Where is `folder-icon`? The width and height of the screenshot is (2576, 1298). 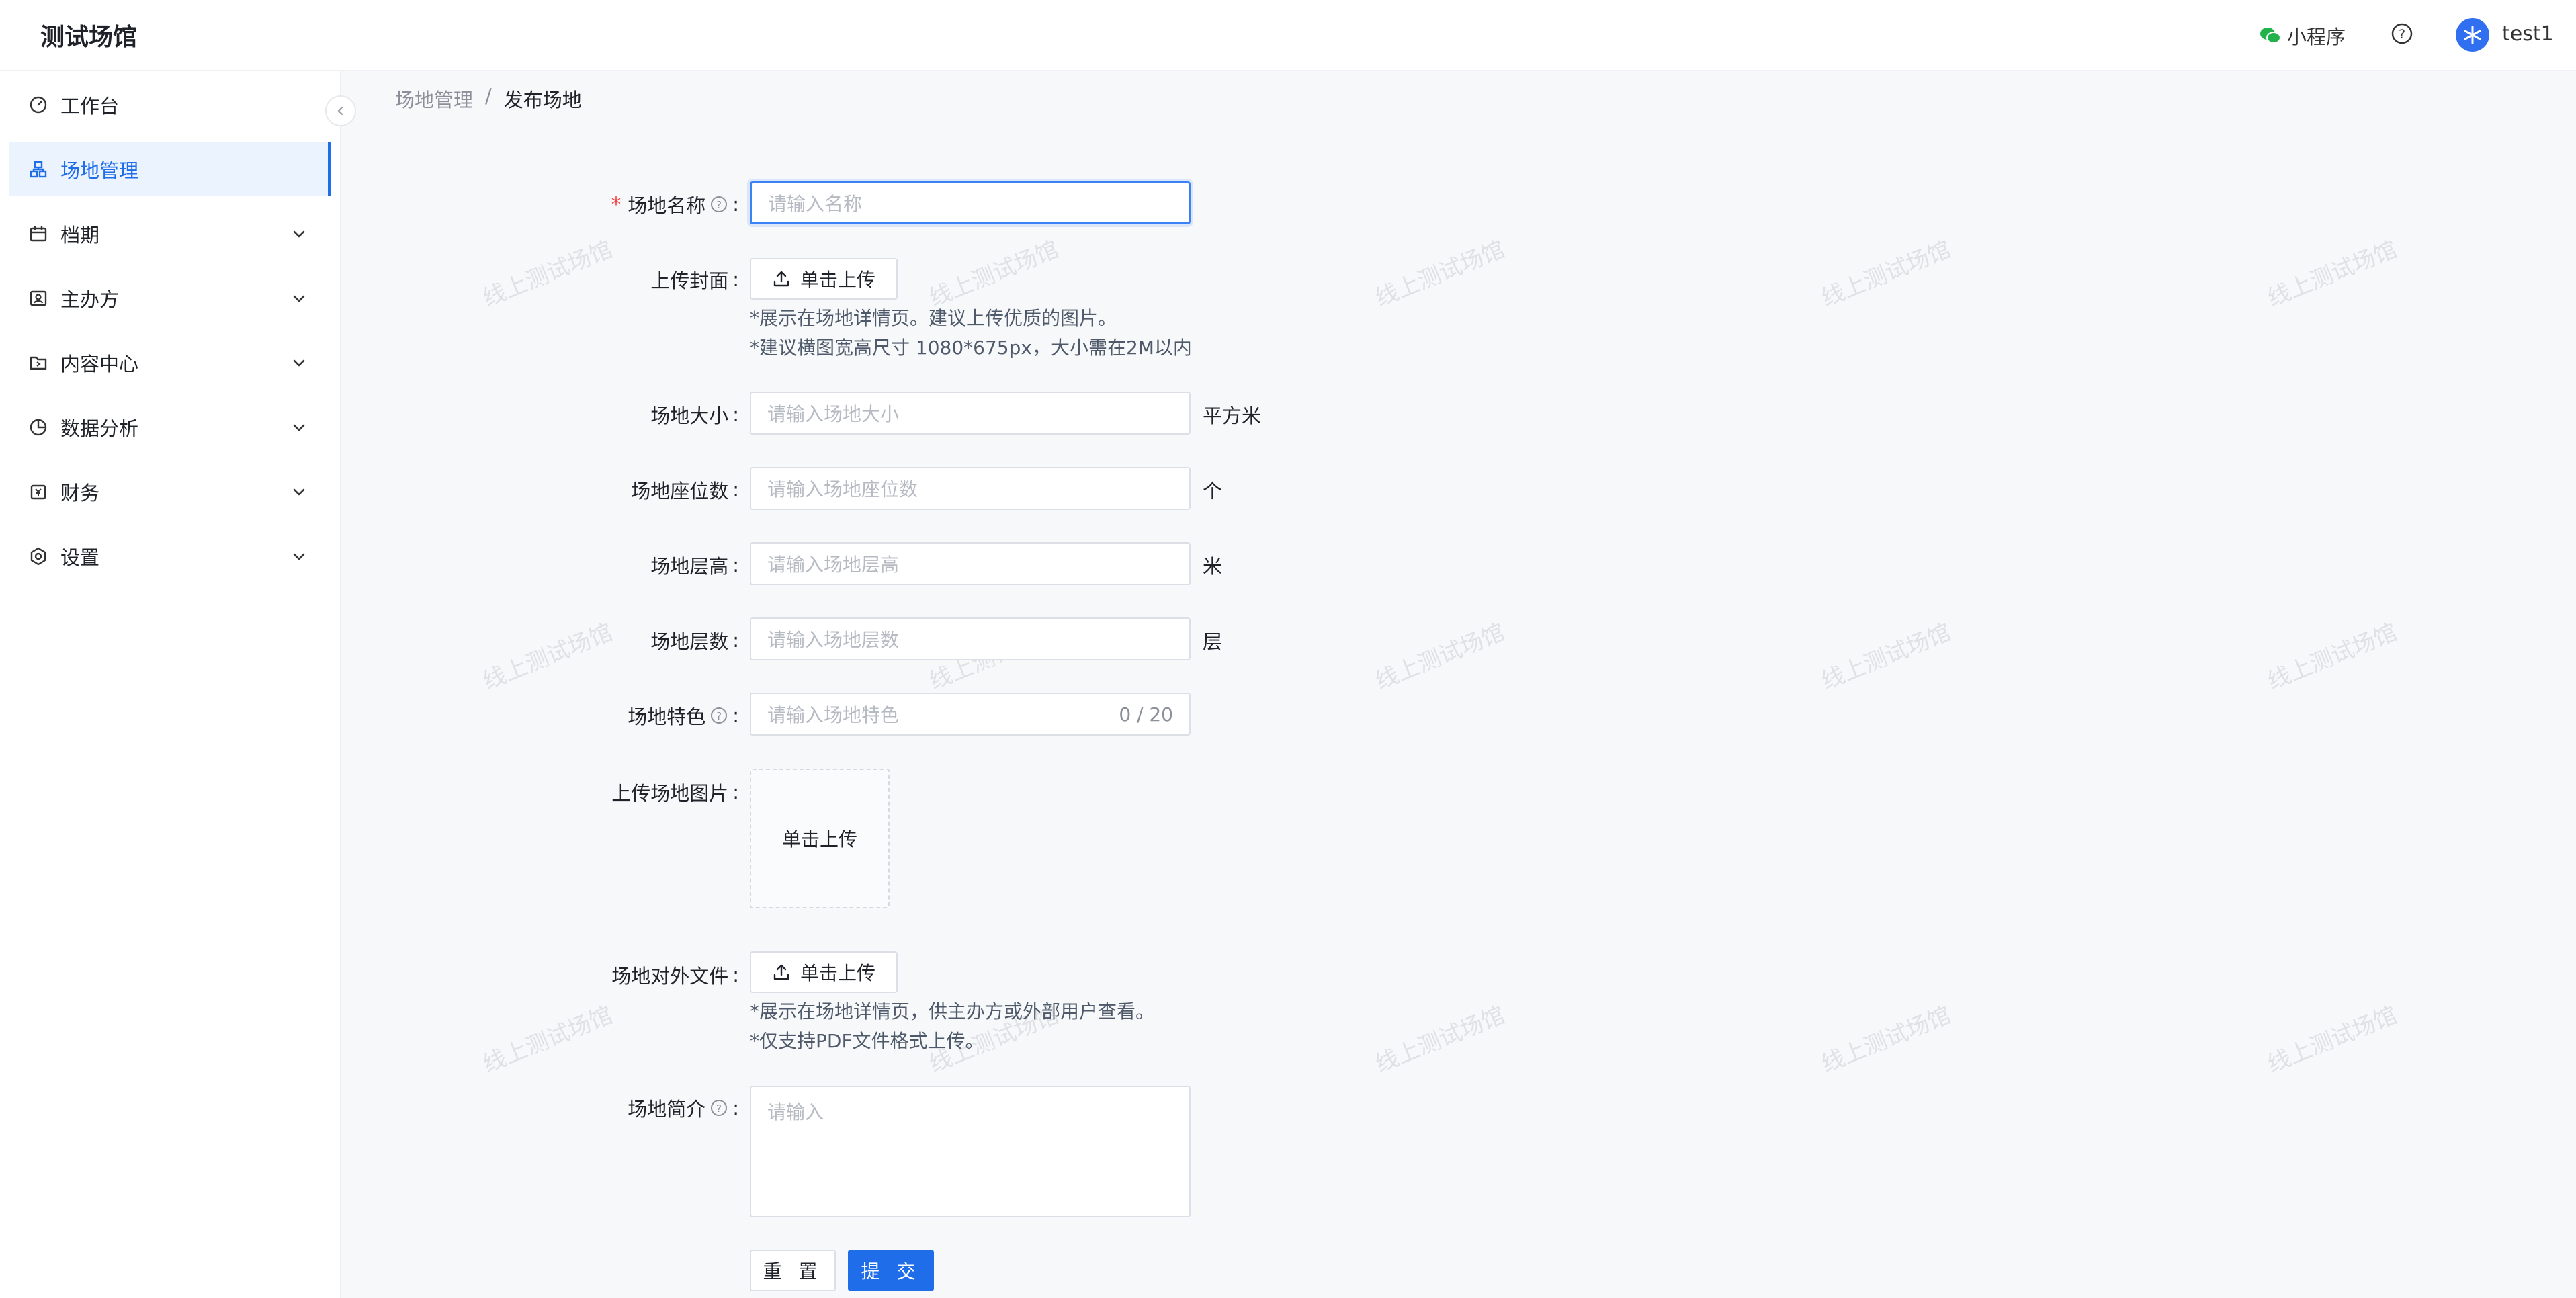
folder-icon is located at coordinates (38, 363).